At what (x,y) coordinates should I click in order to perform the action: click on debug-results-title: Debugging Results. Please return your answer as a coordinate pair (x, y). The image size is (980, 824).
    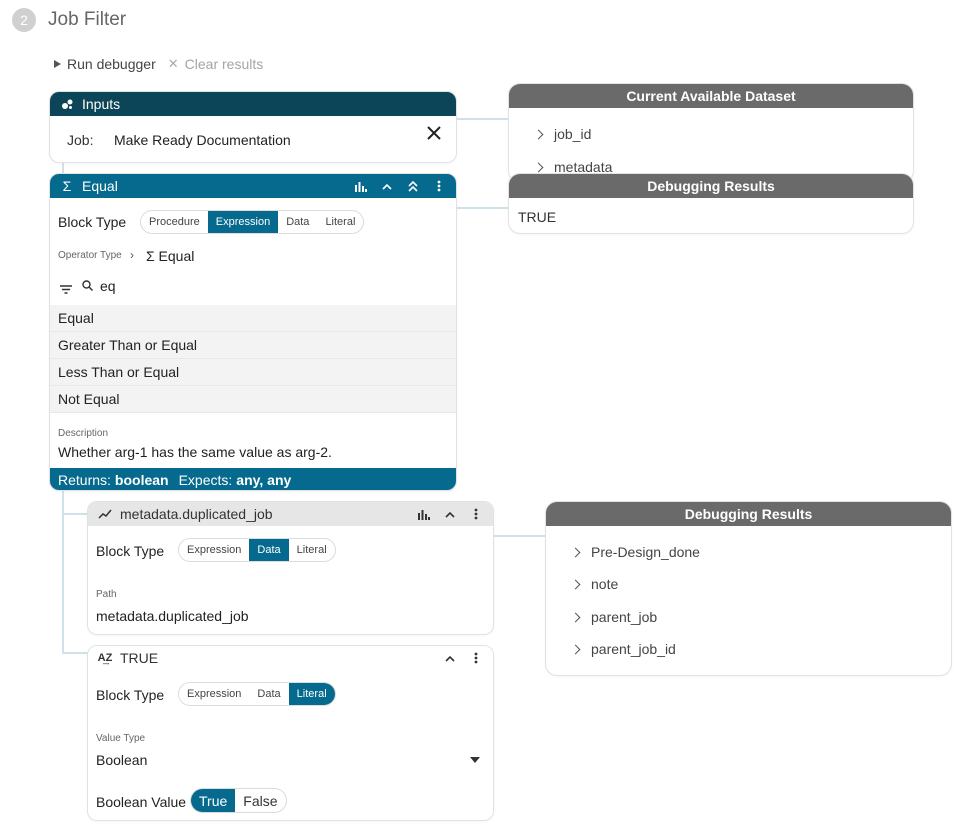
    Looking at the image, I should click on (748, 514).